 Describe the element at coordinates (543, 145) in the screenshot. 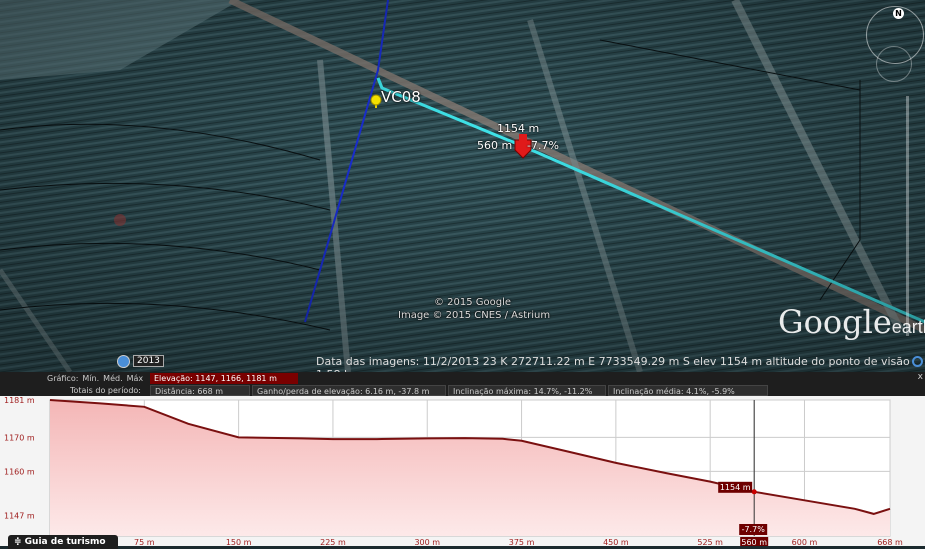

I see `marker-slope-label: -7.7%` at that location.